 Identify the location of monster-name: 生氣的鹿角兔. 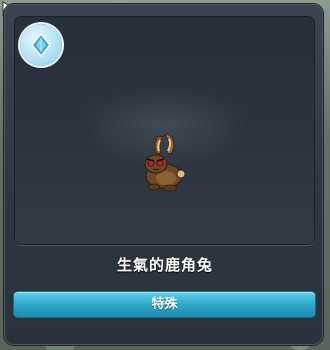
(164, 265).